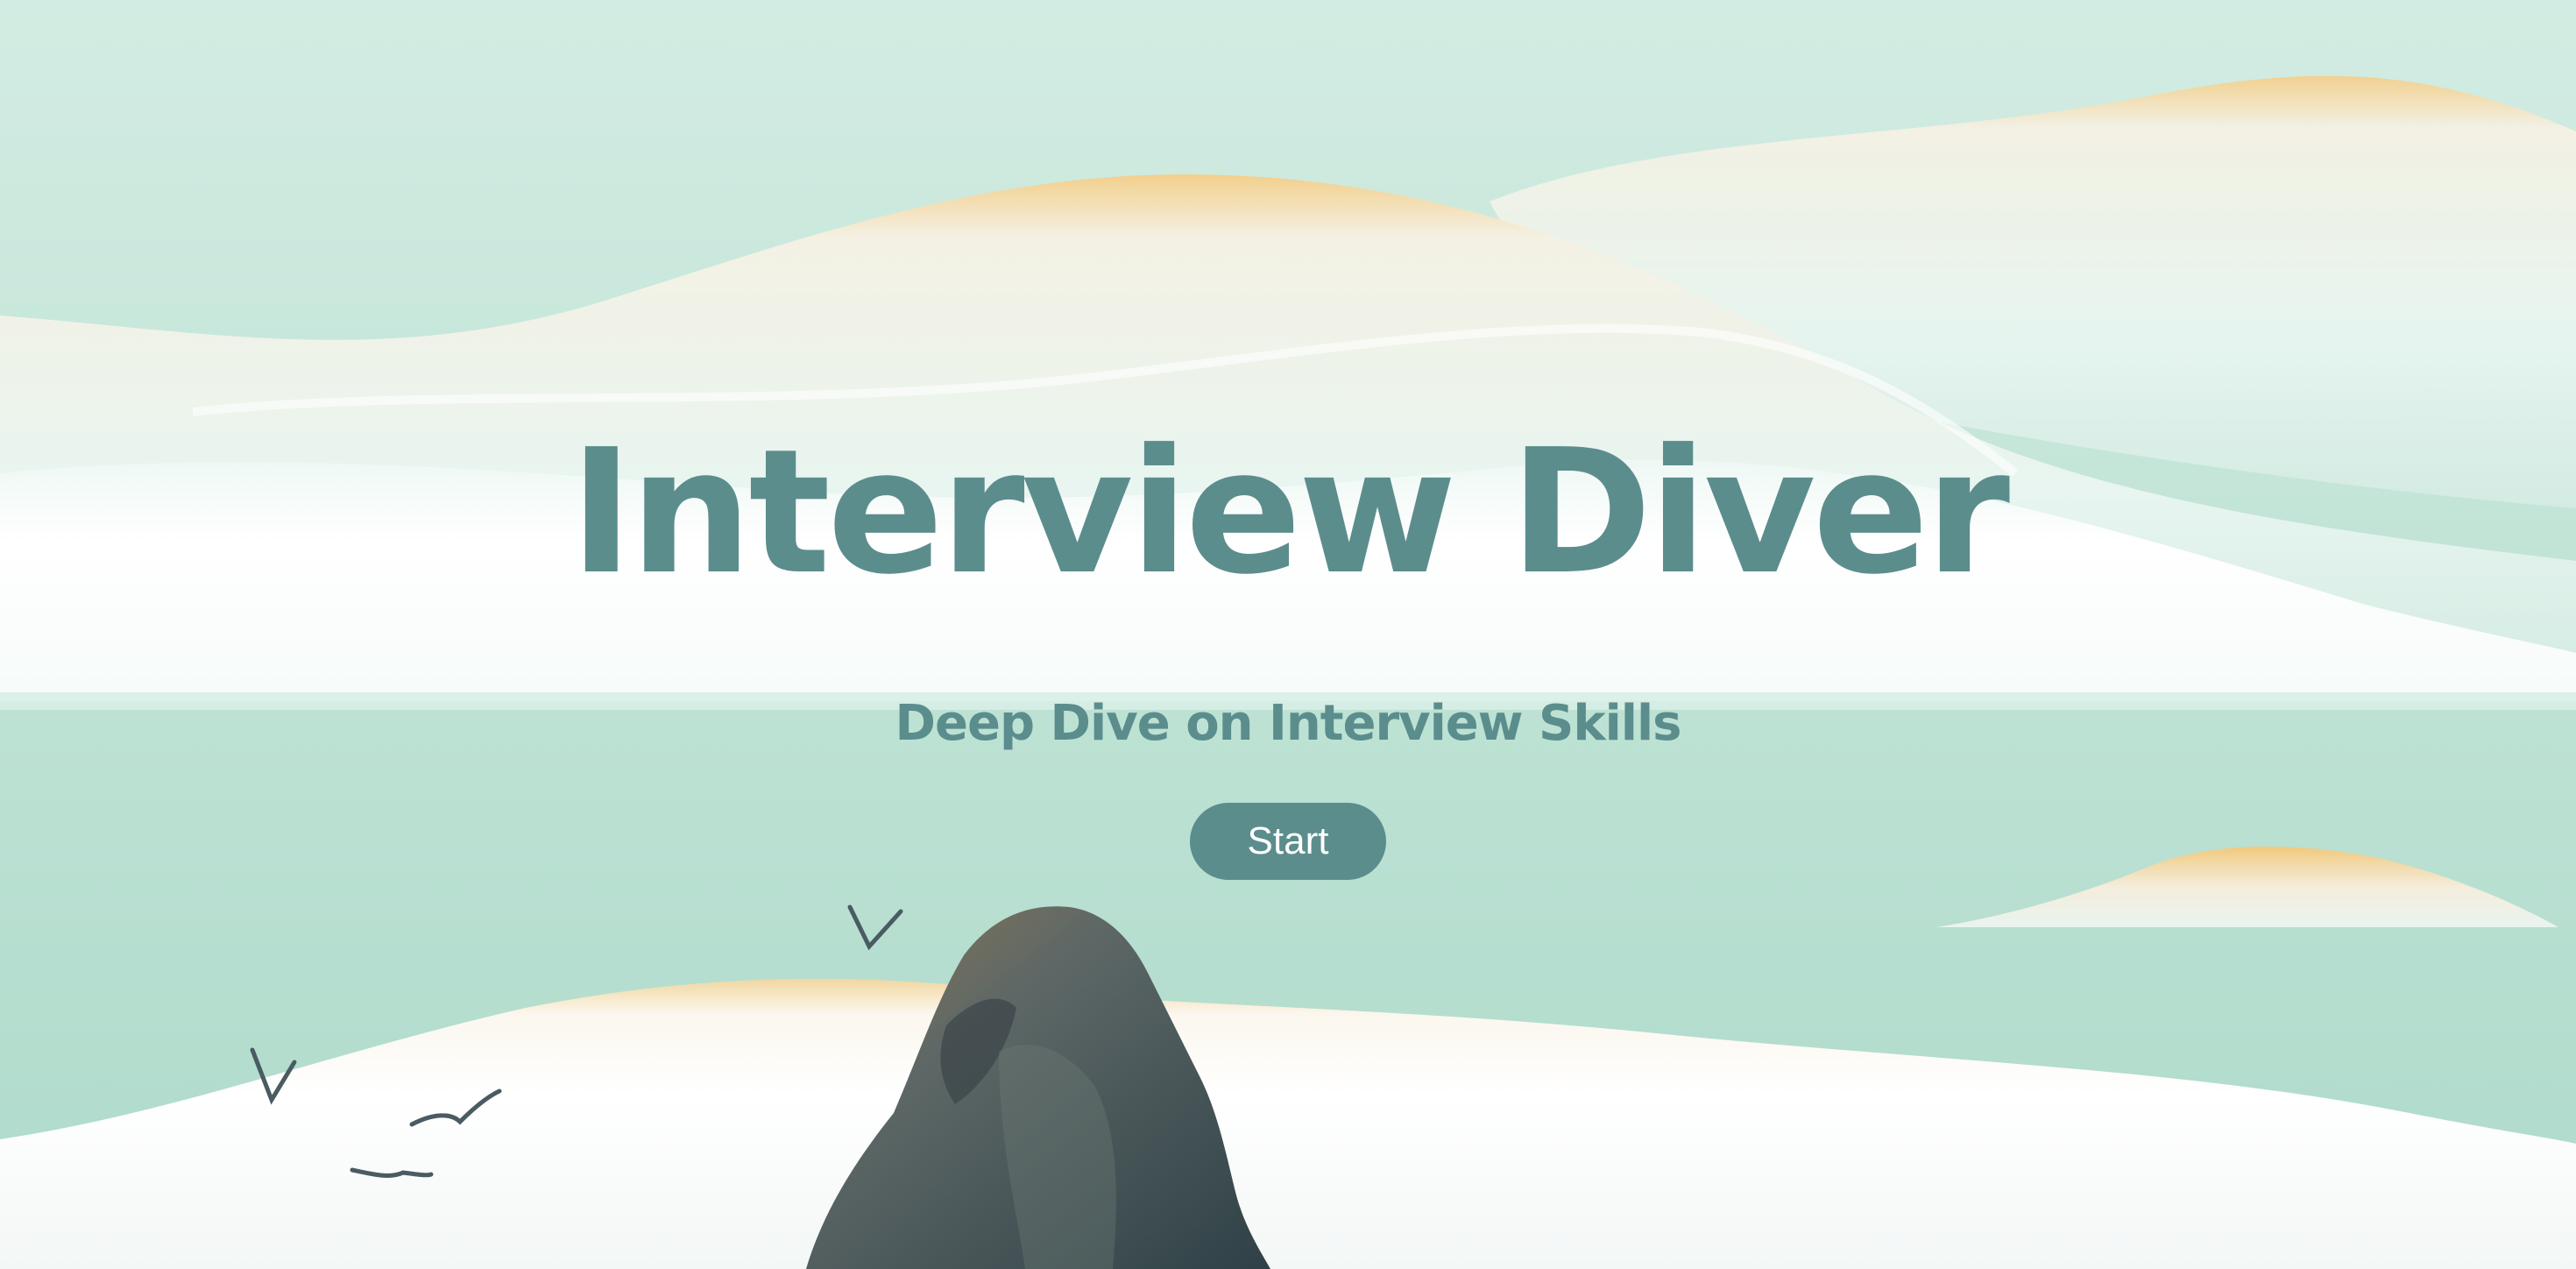 Image resolution: width=2576 pixels, height=1269 pixels. What do you see at coordinates (1288, 723) in the screenshot?
I see `page-subtitle: Deep Dive on Interview Skills` at bounding box center [1288, 723].